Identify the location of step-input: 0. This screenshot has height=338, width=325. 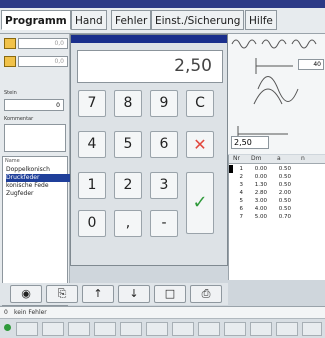
(34, 105).